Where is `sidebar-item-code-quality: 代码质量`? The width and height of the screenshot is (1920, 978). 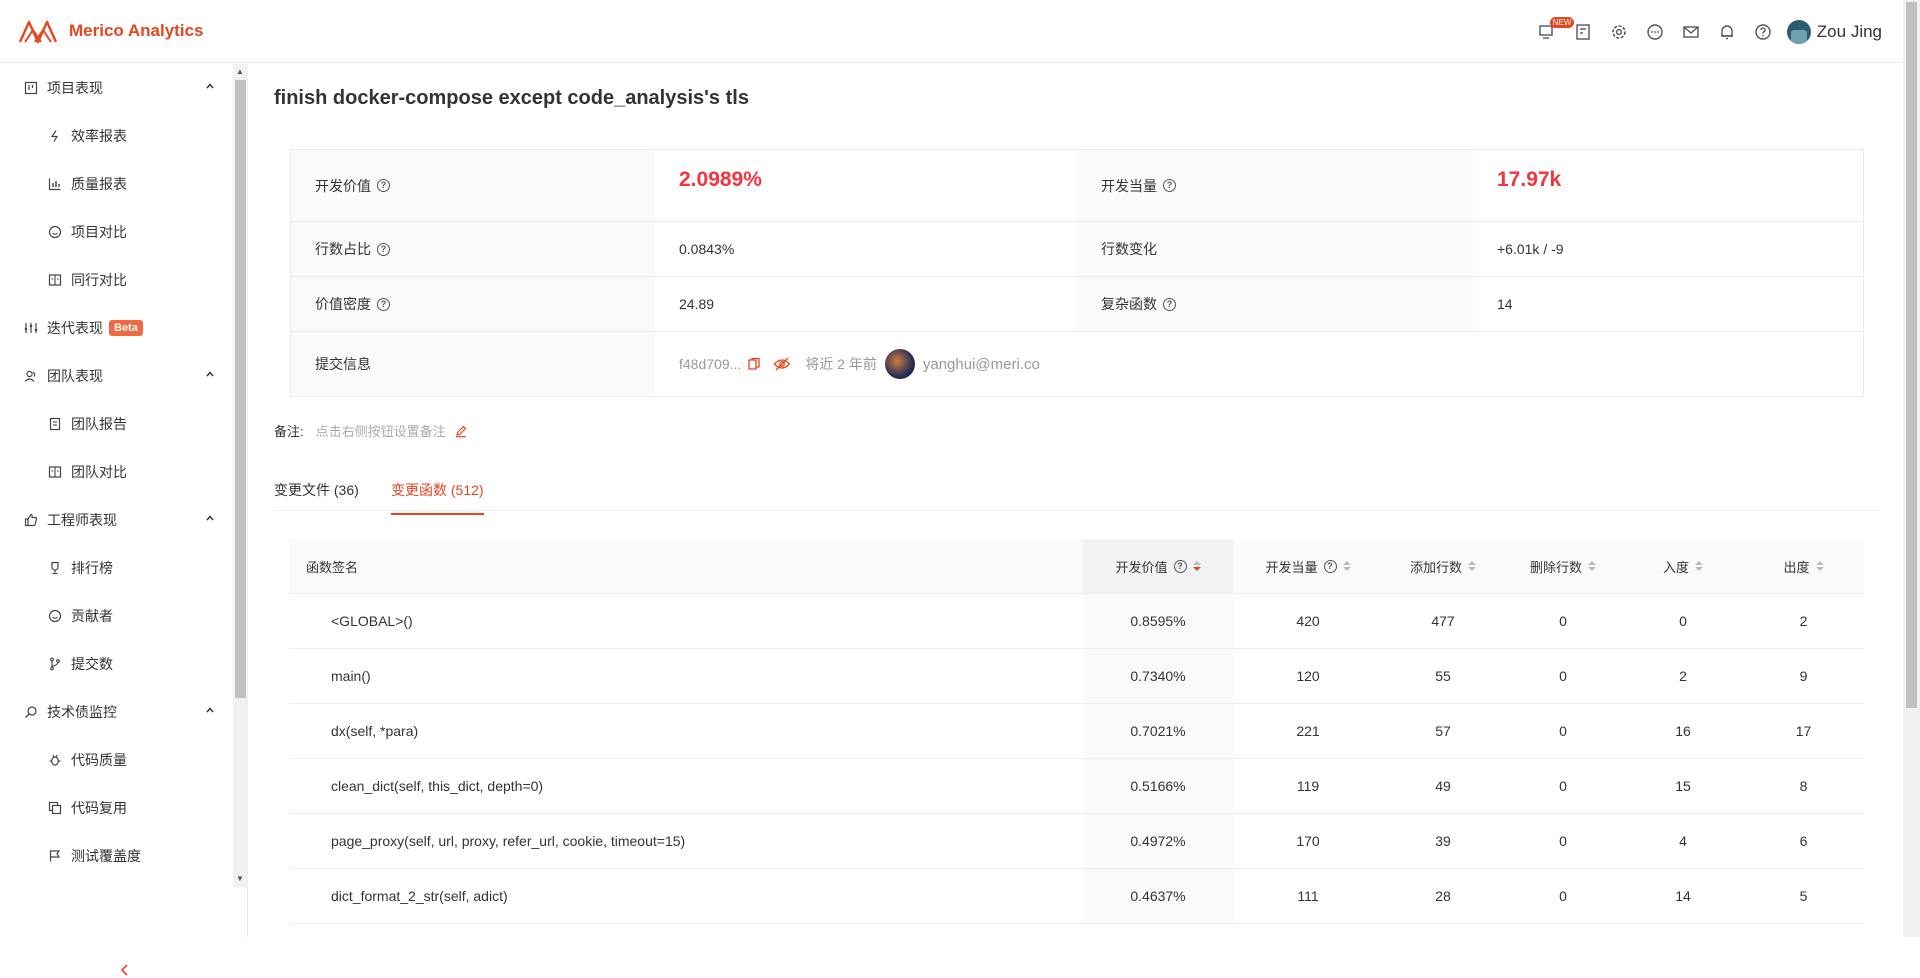
sidebar-item-code-quality: 代码质量 is located at coordinates (116, 760).